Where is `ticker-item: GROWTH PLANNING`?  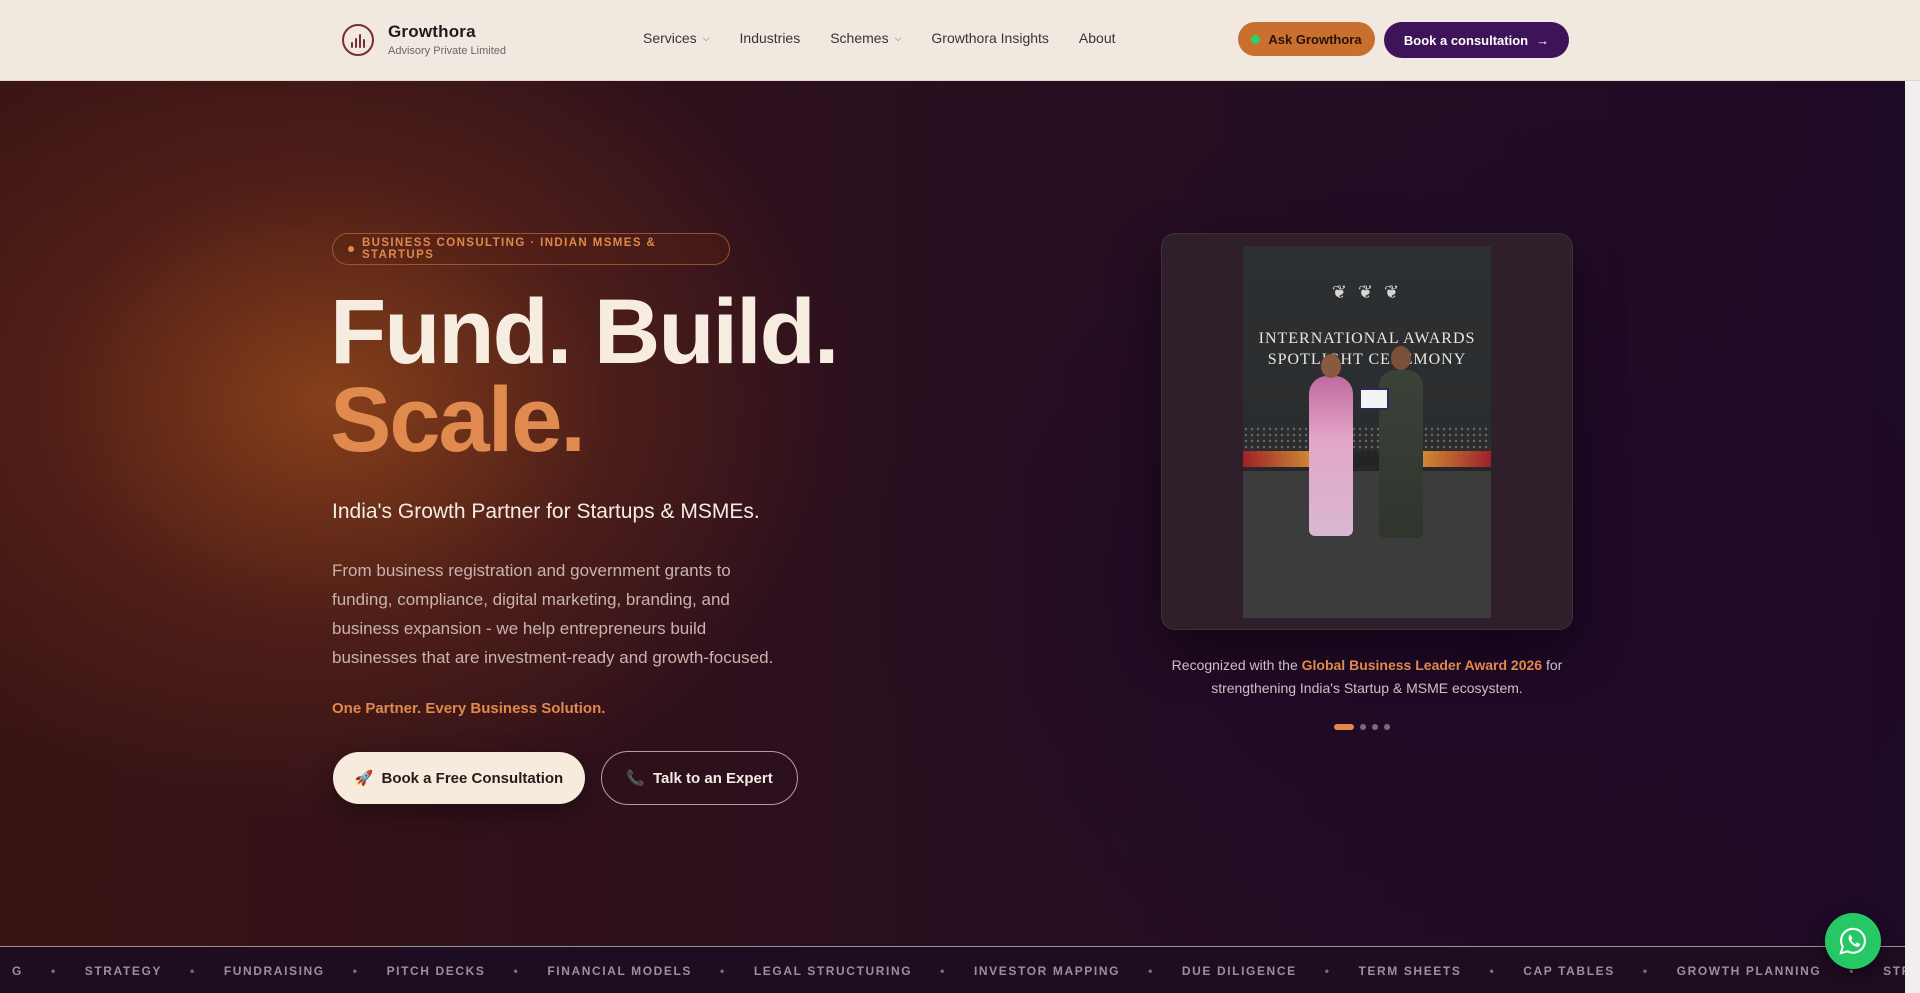
ticker-item: GROWTH PLANNING is located at coordinates (1749, 971).